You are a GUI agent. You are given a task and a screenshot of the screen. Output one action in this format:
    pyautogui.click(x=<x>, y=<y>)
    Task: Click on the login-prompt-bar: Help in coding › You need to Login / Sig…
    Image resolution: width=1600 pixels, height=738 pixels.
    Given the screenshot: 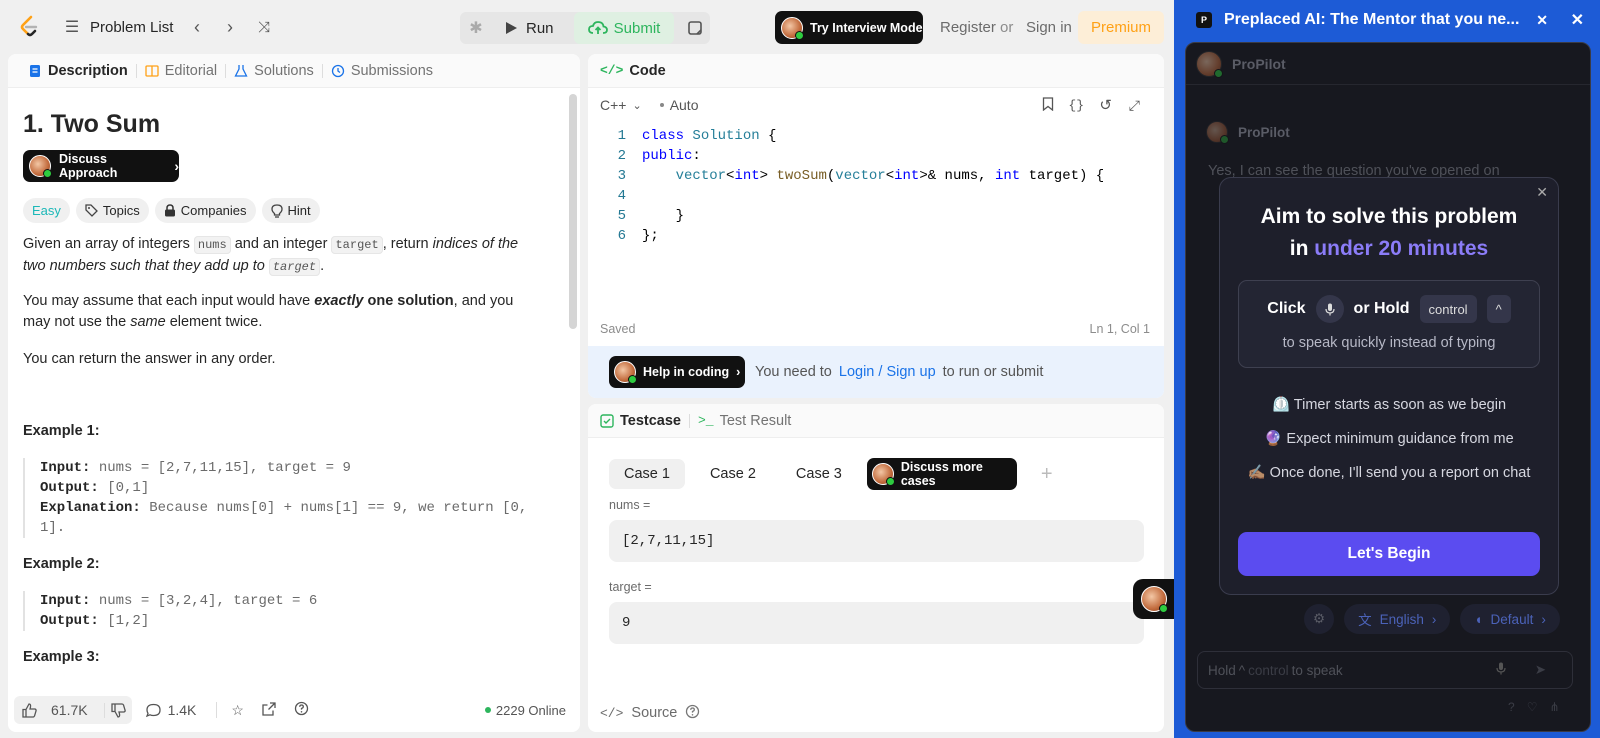 What is the action you would take?
    pyautogui.click(x=876, y=372)
    